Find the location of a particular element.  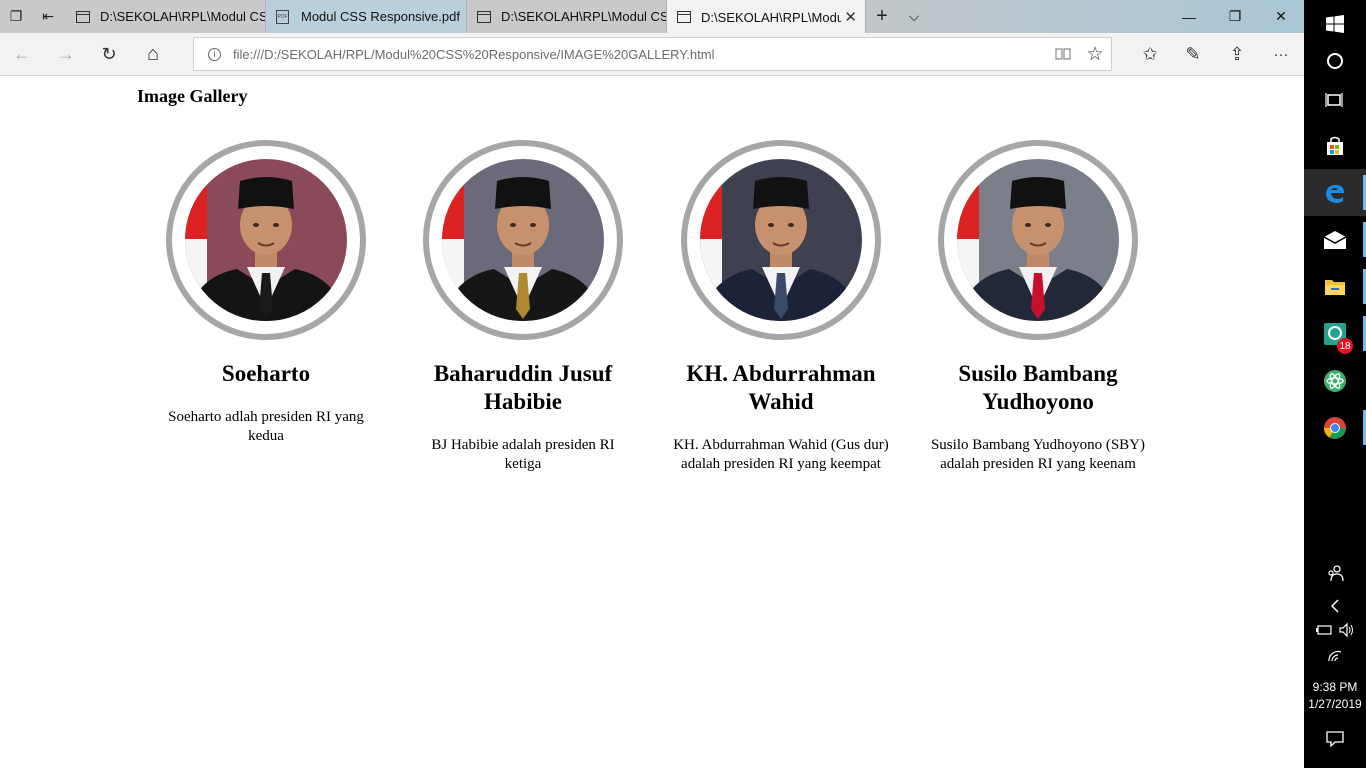

home-button: ⌂ is located at coordinates (153, 54).